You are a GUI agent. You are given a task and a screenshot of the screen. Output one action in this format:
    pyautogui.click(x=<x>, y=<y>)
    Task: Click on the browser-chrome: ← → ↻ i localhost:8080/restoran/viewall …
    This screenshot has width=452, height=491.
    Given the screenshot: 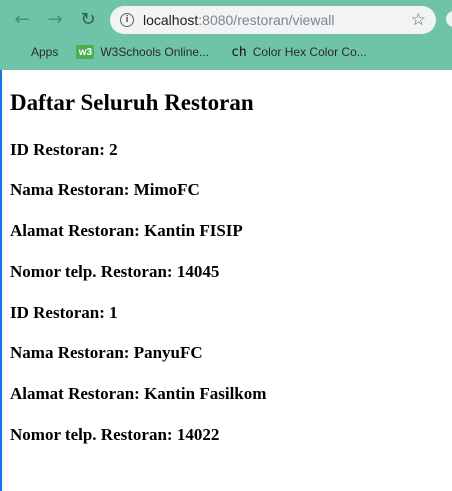 What is the action you would take?
    pyautogui.click(x=226, y=35)
    